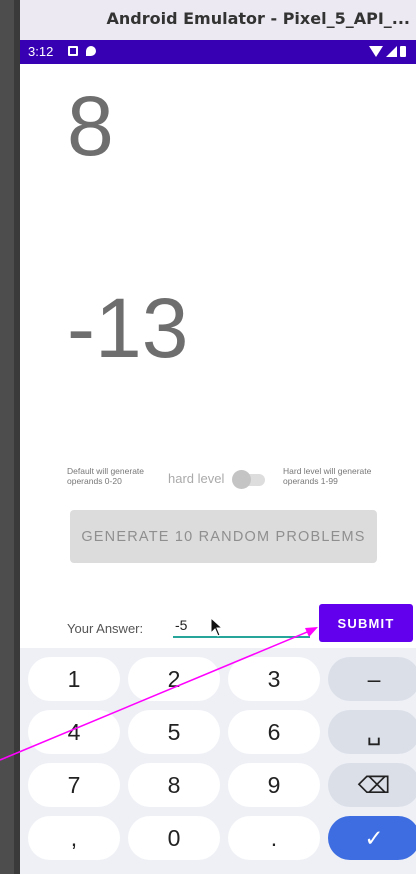 This screenshot has height=874, width=416. What do you see at coordinates (274, 785) in the screenshot?
I see `key-9: 9` at bounding box center [274, 785].